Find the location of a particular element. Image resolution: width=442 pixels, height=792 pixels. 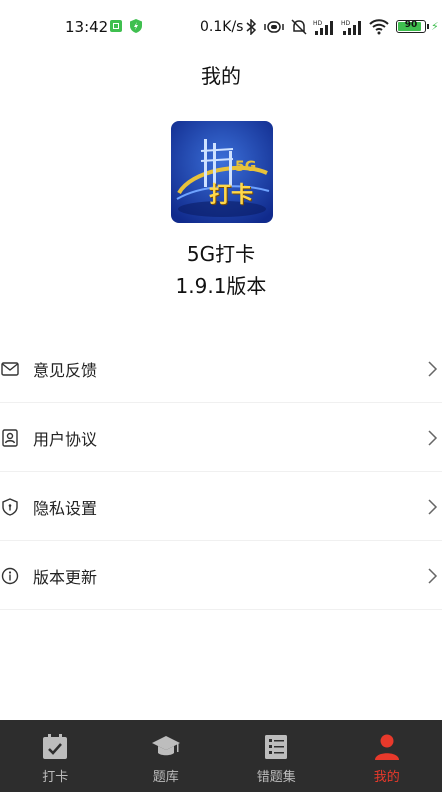

calendar-check-icon is located at coordinates (55, 746).